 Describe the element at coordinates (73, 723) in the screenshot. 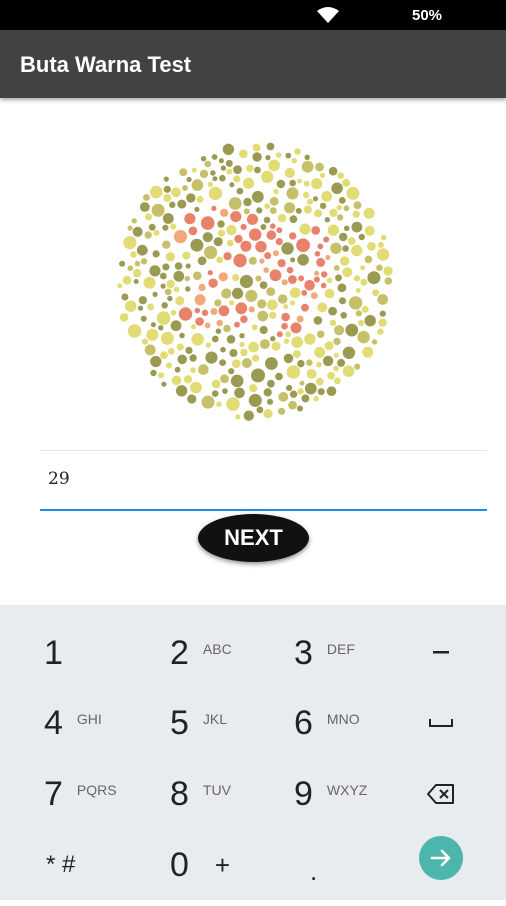

I see `key-4: 4 GHI` at that location.